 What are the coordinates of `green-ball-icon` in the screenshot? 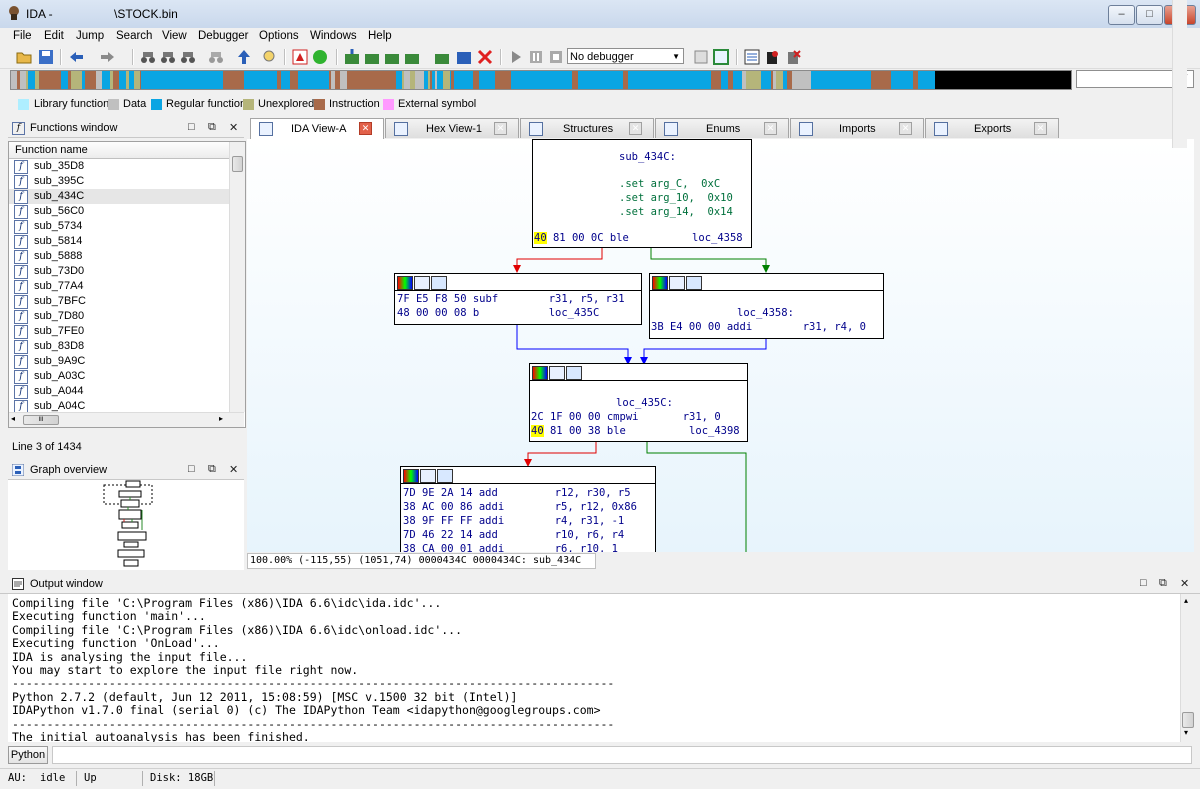 It's located at (320, 57).